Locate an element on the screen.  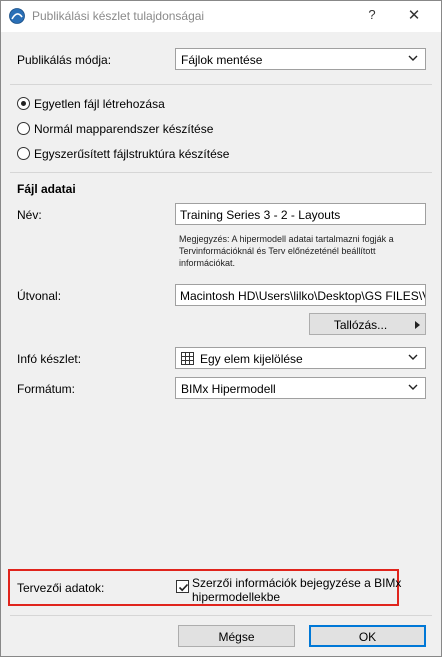
publish-mode-value: Fájlok mentése is located at coordinates (222, 60).